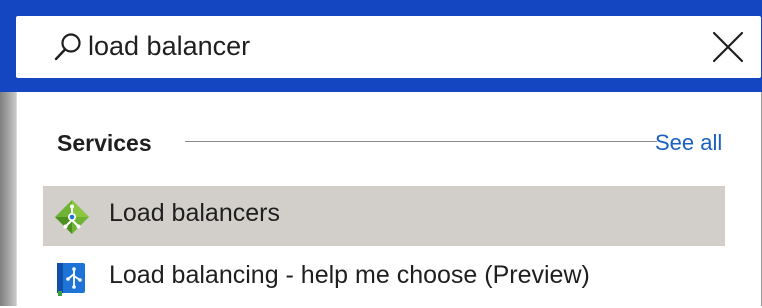 The height and width of the screenshot is (308, 762). What do you see at coordinates (421, 141) in the screenshot?
I see `section-divider` at bounding box center [421, 141].